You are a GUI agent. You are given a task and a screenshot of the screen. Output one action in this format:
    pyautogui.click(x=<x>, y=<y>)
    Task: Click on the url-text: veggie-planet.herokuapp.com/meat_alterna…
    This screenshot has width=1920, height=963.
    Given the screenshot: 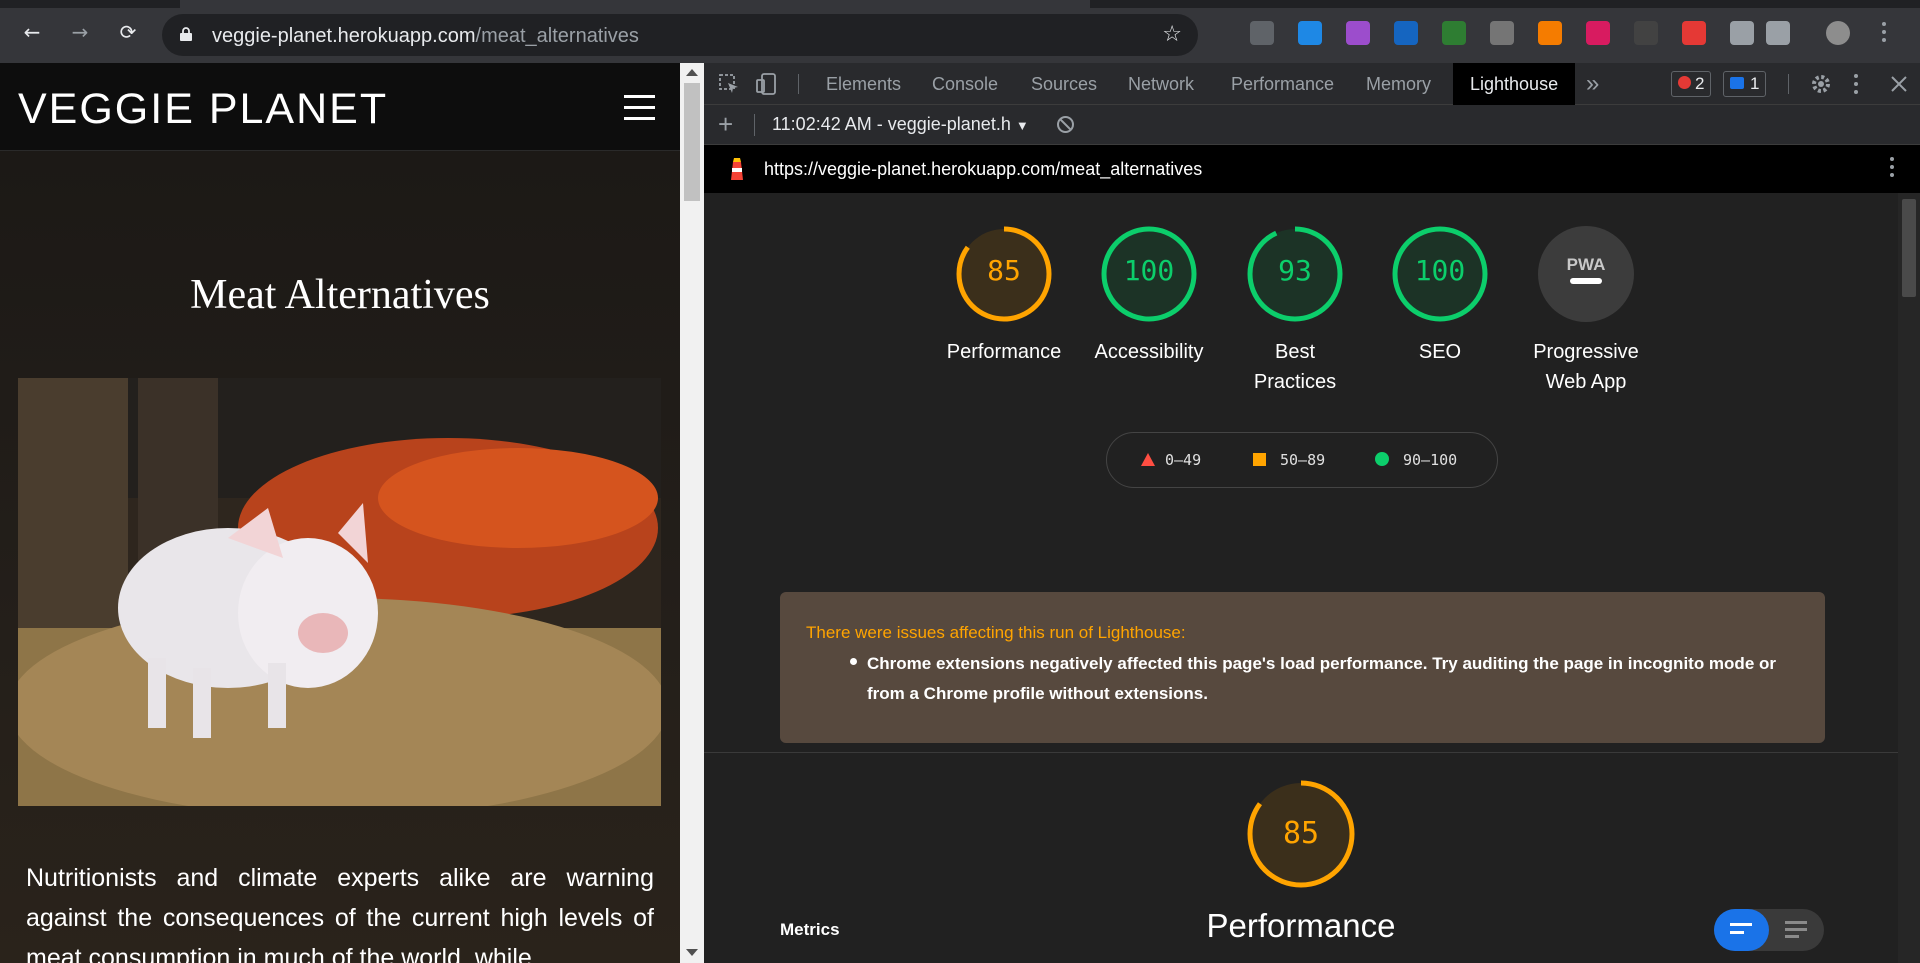 What is the action you would take?
    pyautogui.click(x=425, y=36)
    